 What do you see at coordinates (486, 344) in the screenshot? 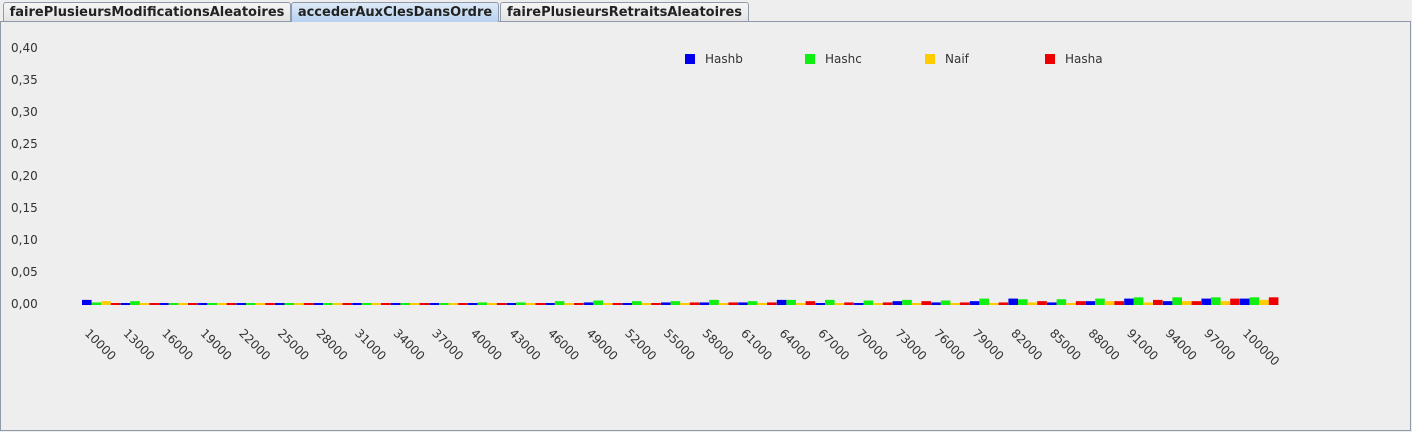
I see `x-tick-label: 40000` at bounding box center [486, 344].